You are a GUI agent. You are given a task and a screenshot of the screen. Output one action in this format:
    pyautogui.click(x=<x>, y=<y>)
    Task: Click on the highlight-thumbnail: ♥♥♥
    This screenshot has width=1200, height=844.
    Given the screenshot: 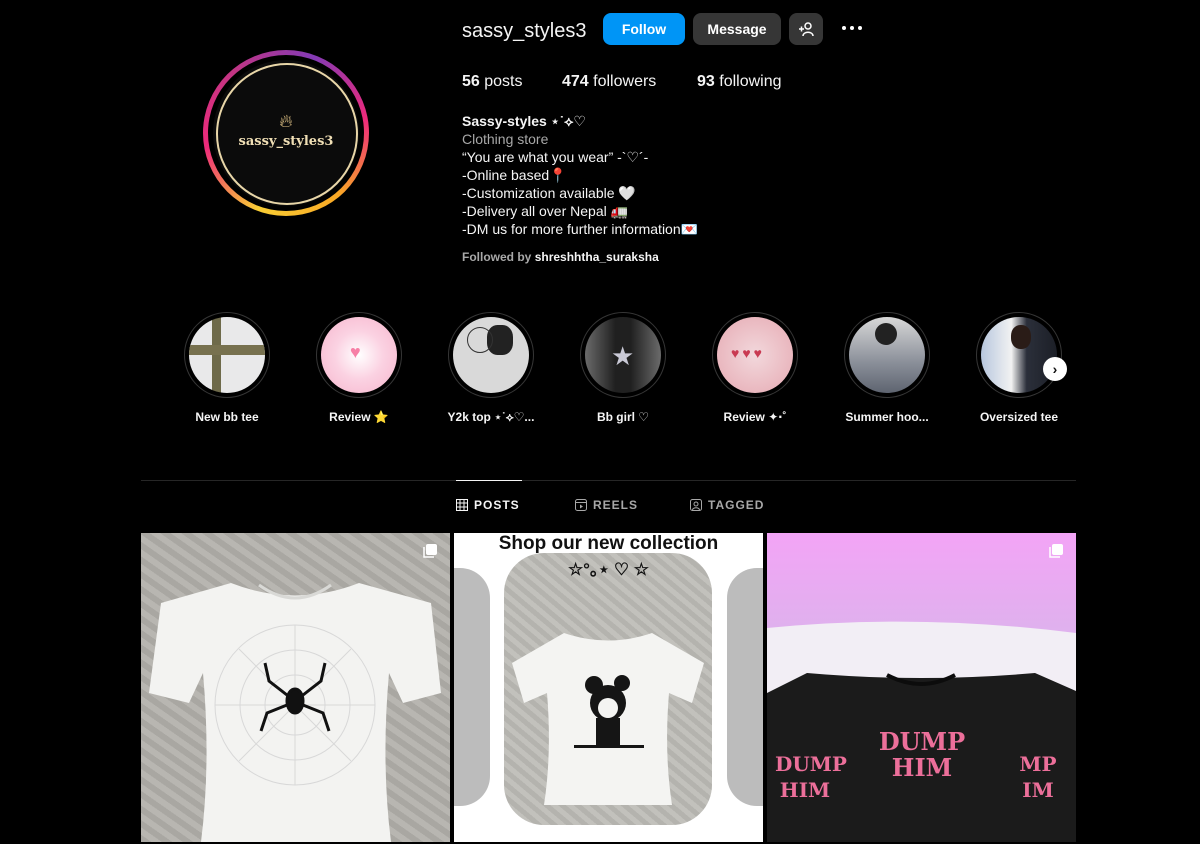 What is the action you would take?
    pyautogui.click(x=755, y=355)
    